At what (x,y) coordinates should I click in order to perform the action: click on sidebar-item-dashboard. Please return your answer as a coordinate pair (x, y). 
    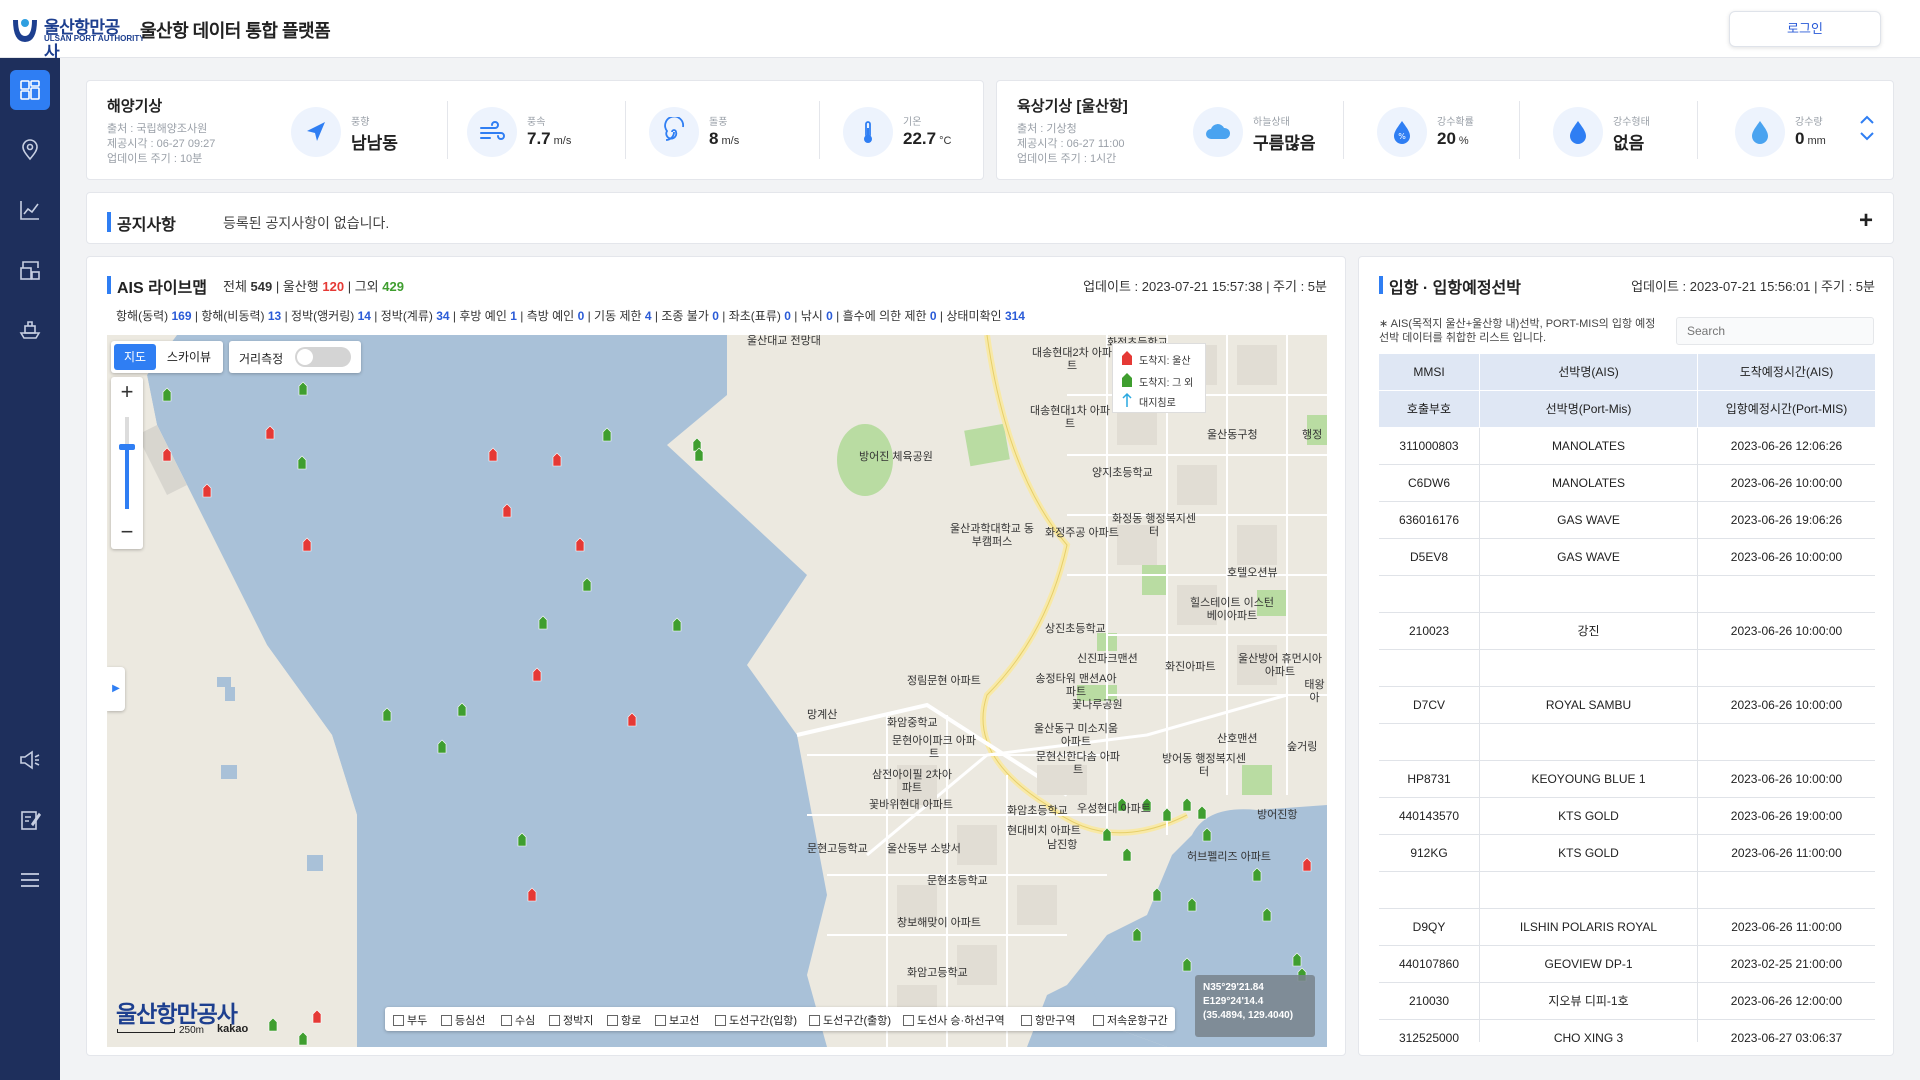
    Looking at the image, I should click on (30, 90).